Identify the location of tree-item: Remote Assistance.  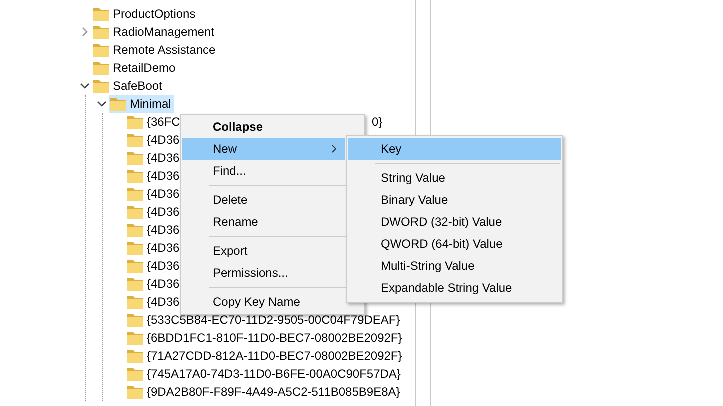
(155, 50).